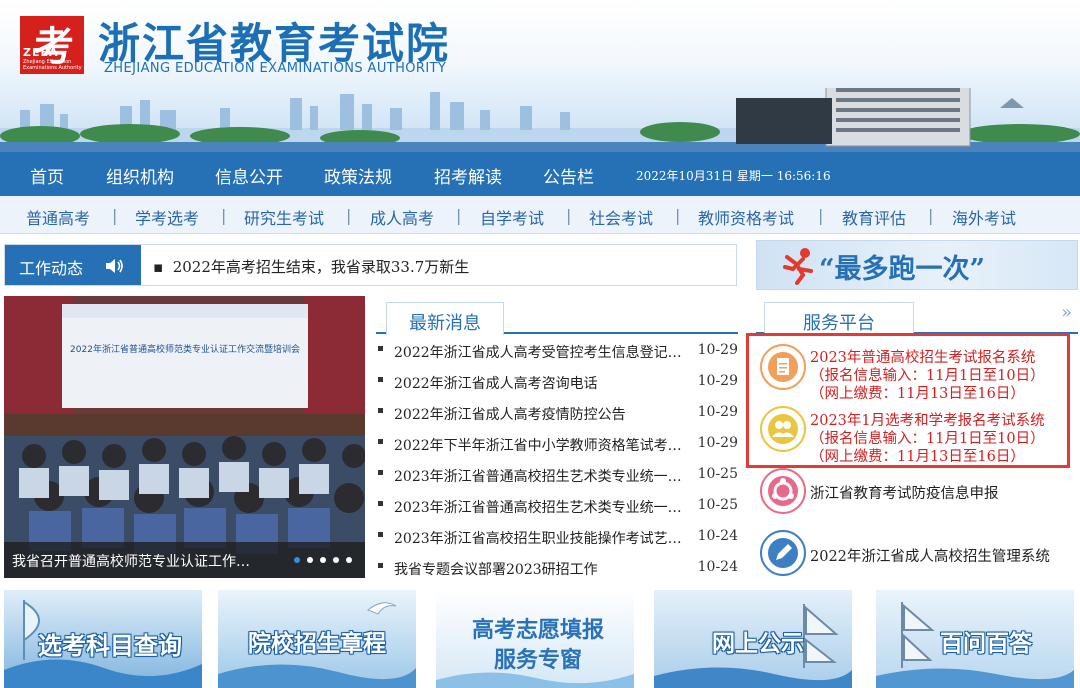 This screenshot has height=688, width=1080. I want to click on logo-zeea-text: ZEEA, so click(41, 52).